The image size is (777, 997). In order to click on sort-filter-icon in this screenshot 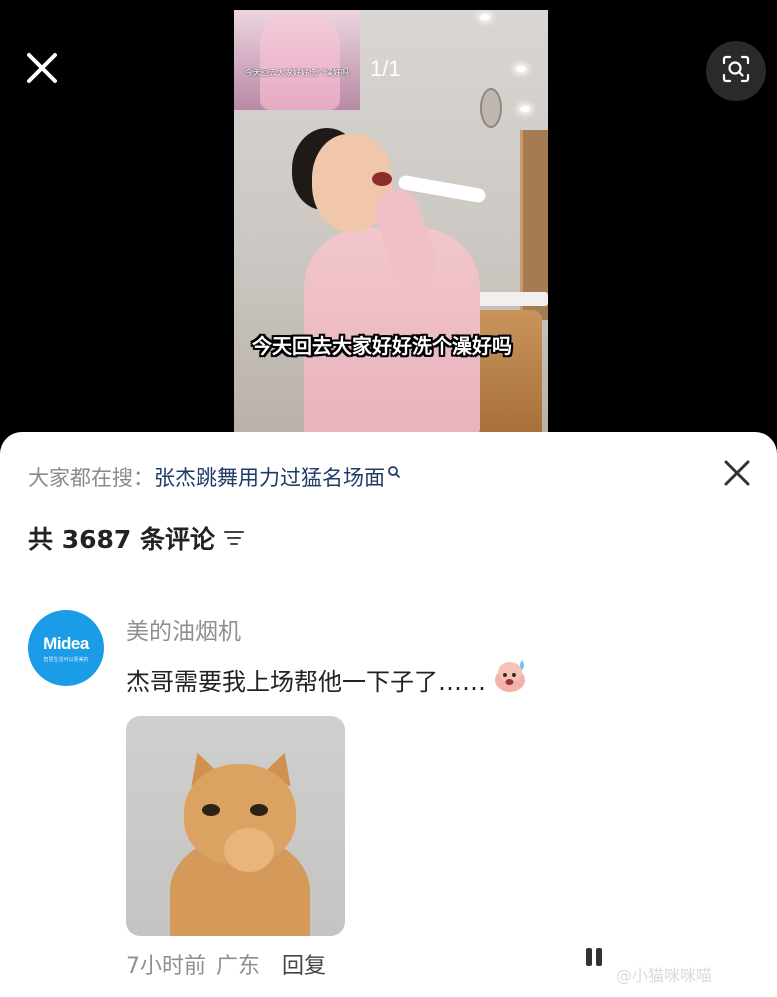, I will do `click(234, 538)`.